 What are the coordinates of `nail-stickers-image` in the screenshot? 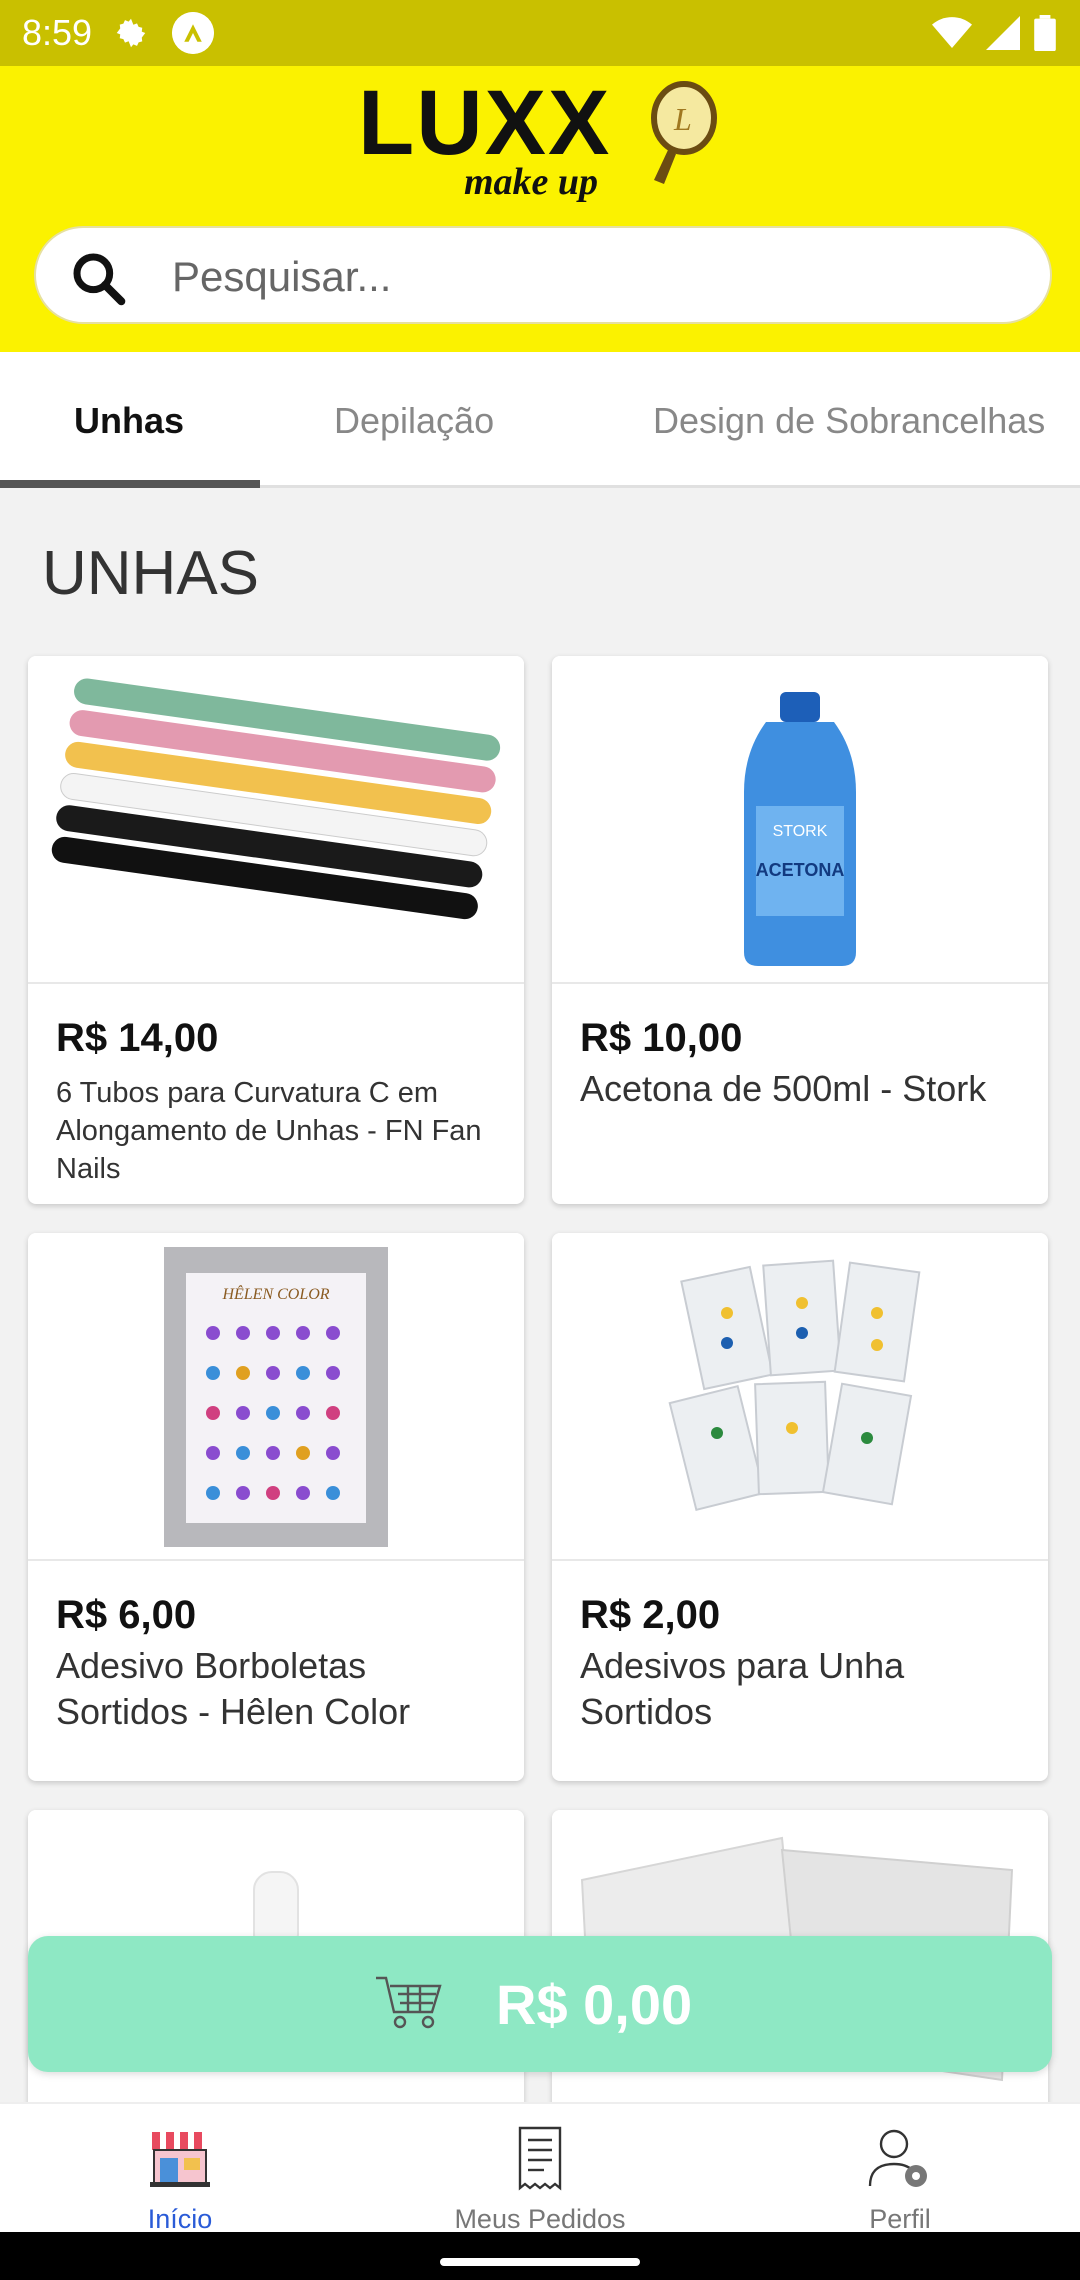 It's located at (794, 1385).